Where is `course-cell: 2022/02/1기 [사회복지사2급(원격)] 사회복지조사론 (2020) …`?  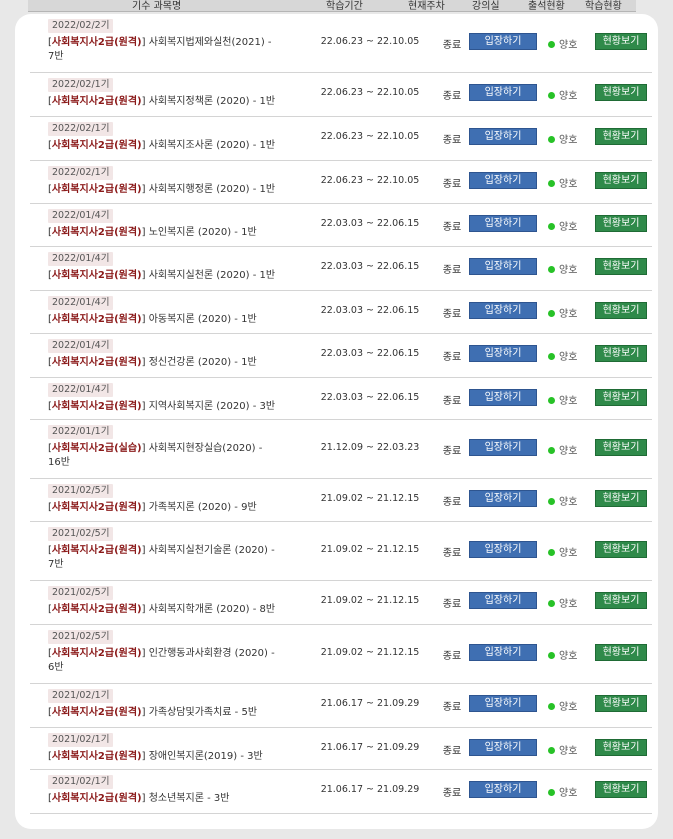
course-cell: 2022/02/1기 [사회복지사2급(원격)] 사회복지조사론 (2020) … is located at coordinates (179, 137).